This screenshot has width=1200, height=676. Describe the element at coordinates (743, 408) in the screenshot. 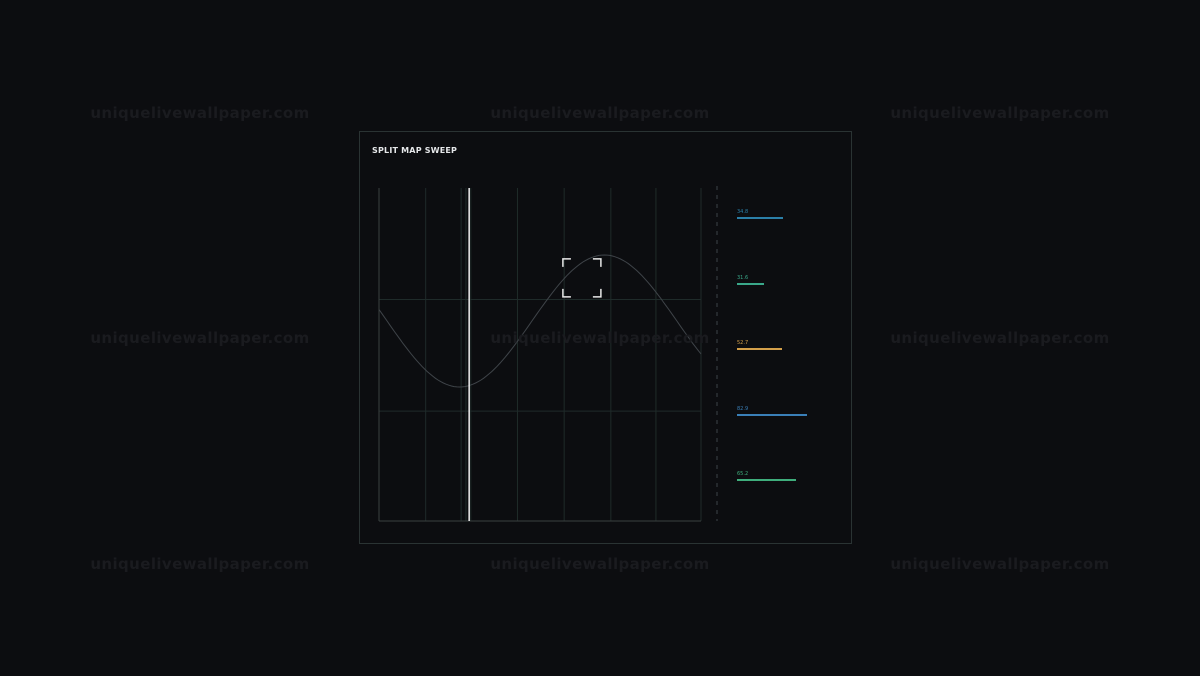

I see `readout-value: 82.9` at that location.